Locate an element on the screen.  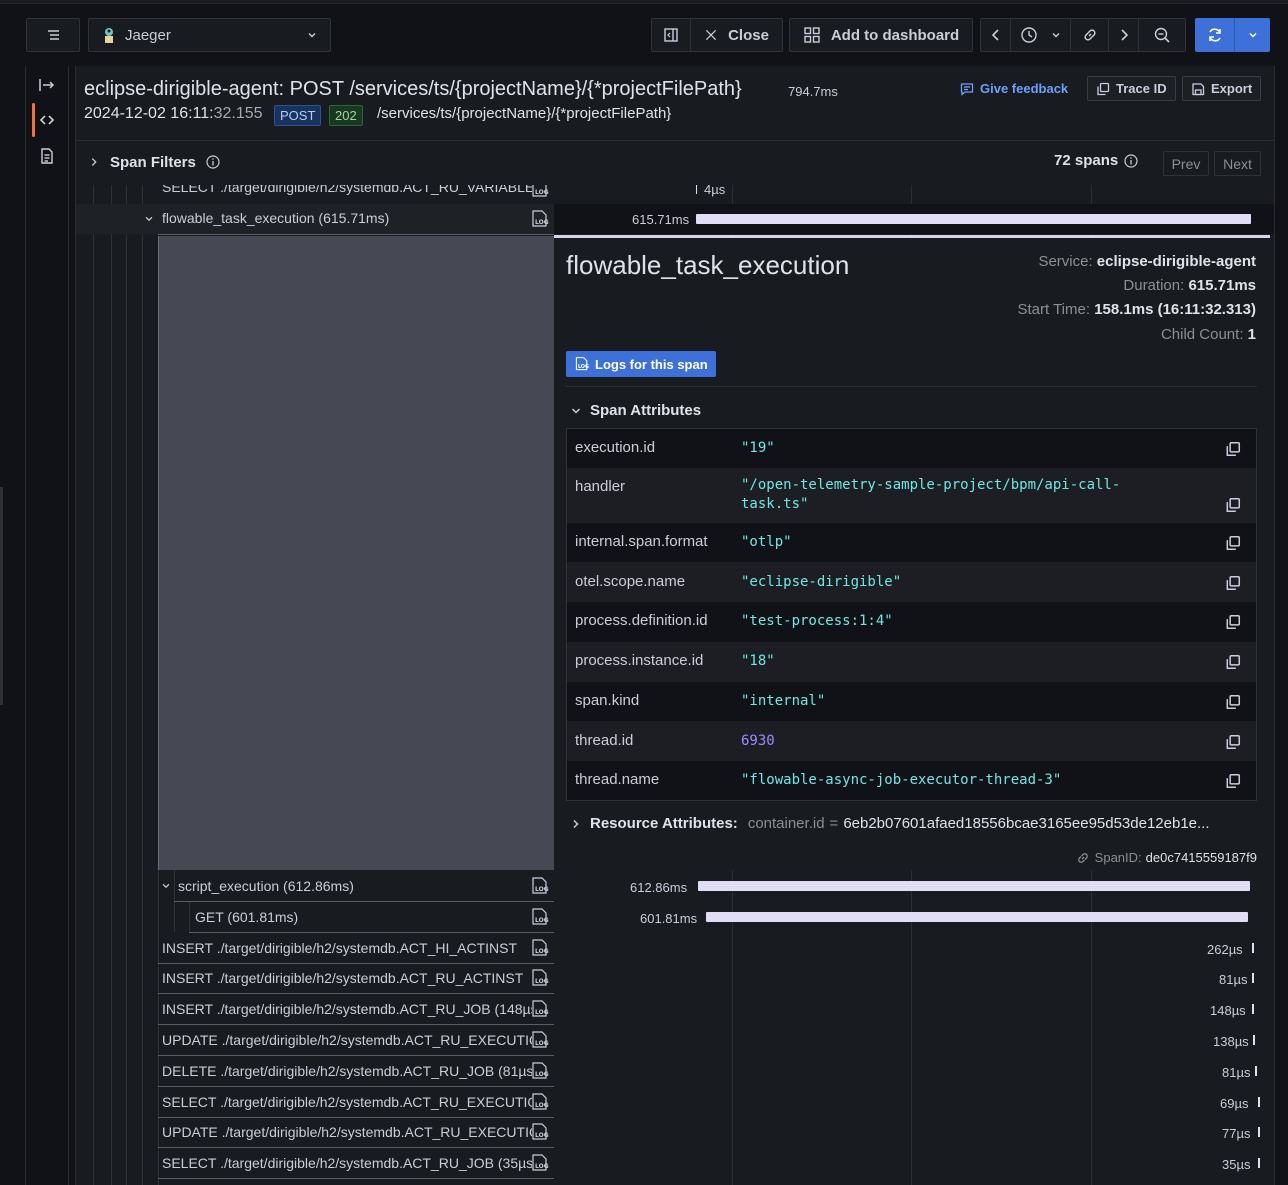
attribute-key: thread.id is located at coordinates (604, 740).